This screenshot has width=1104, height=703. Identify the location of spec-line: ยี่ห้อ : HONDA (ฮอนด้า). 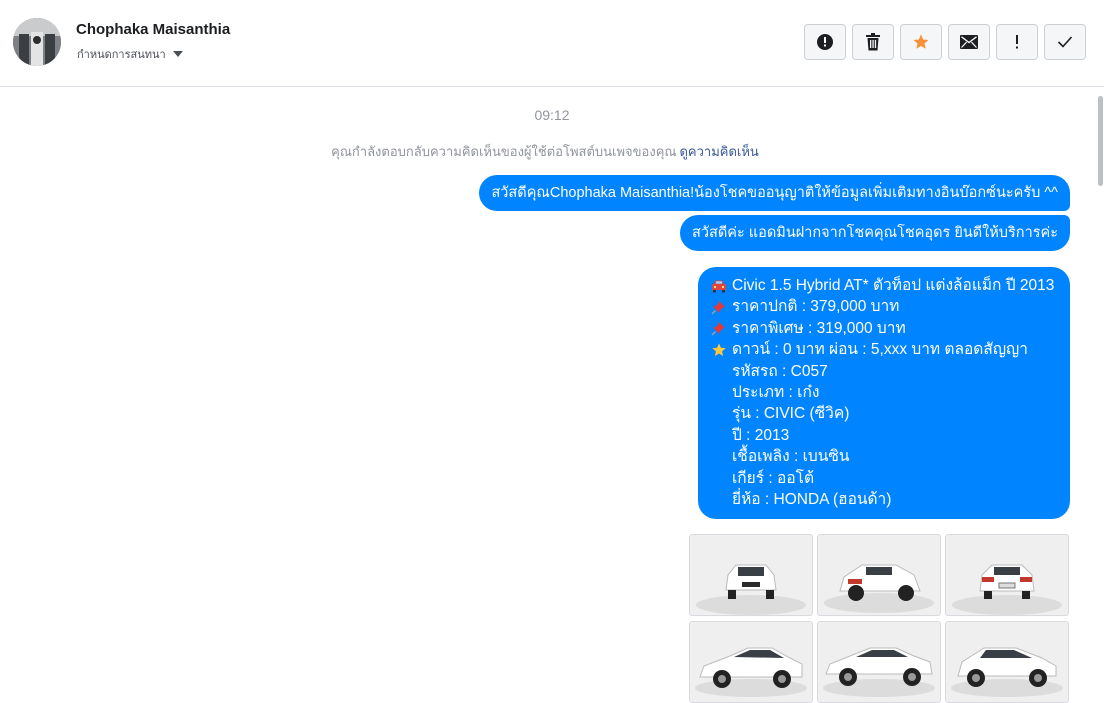
(884, 499).